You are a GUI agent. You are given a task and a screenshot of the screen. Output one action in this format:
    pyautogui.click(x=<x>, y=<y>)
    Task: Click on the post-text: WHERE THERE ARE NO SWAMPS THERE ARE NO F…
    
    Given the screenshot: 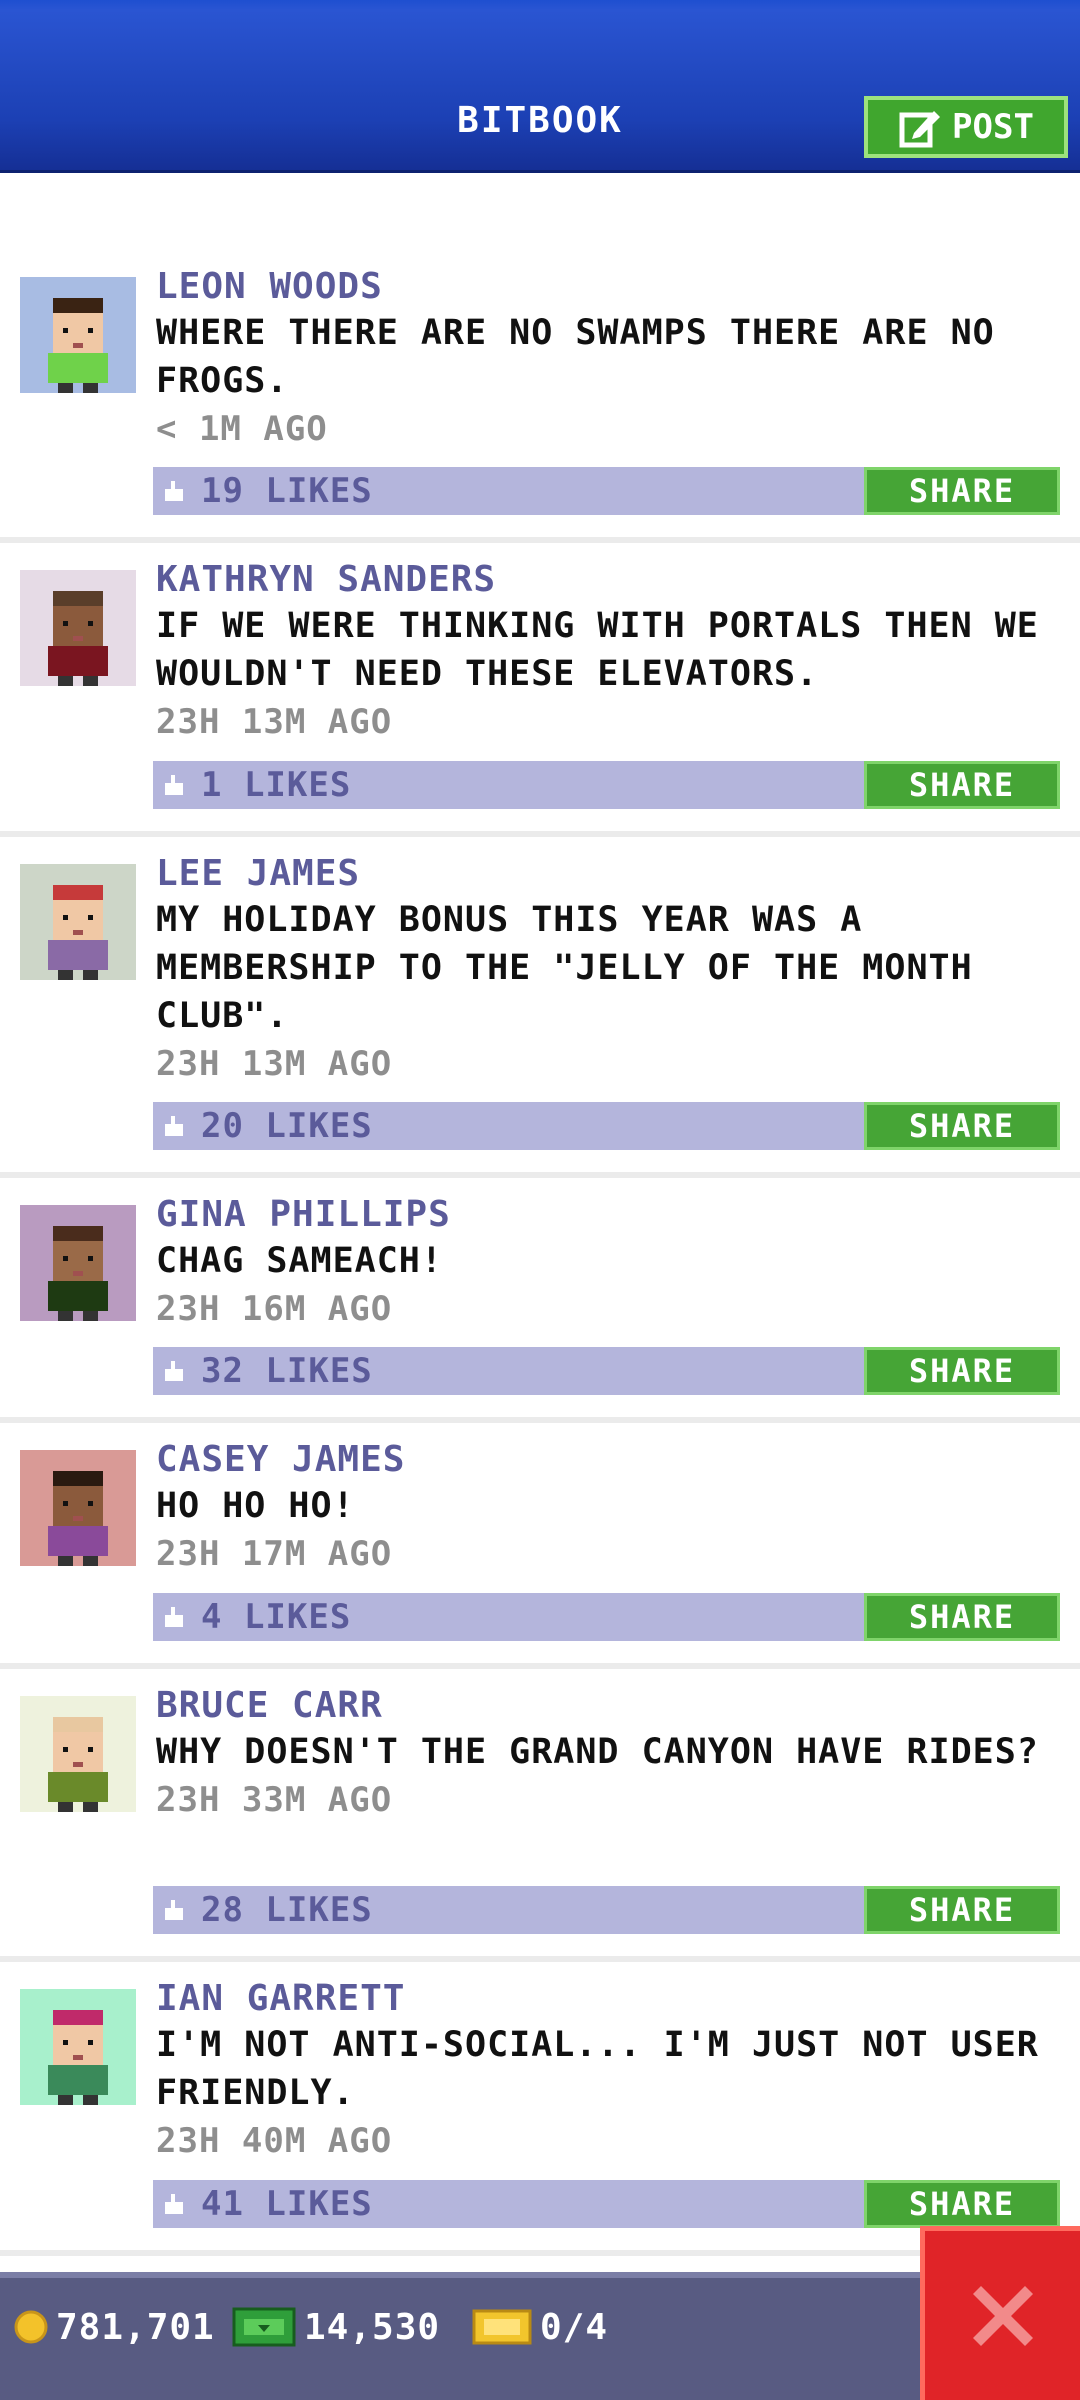 What is the action you would take?
    pyautogui.click(x=575, y=357)
    